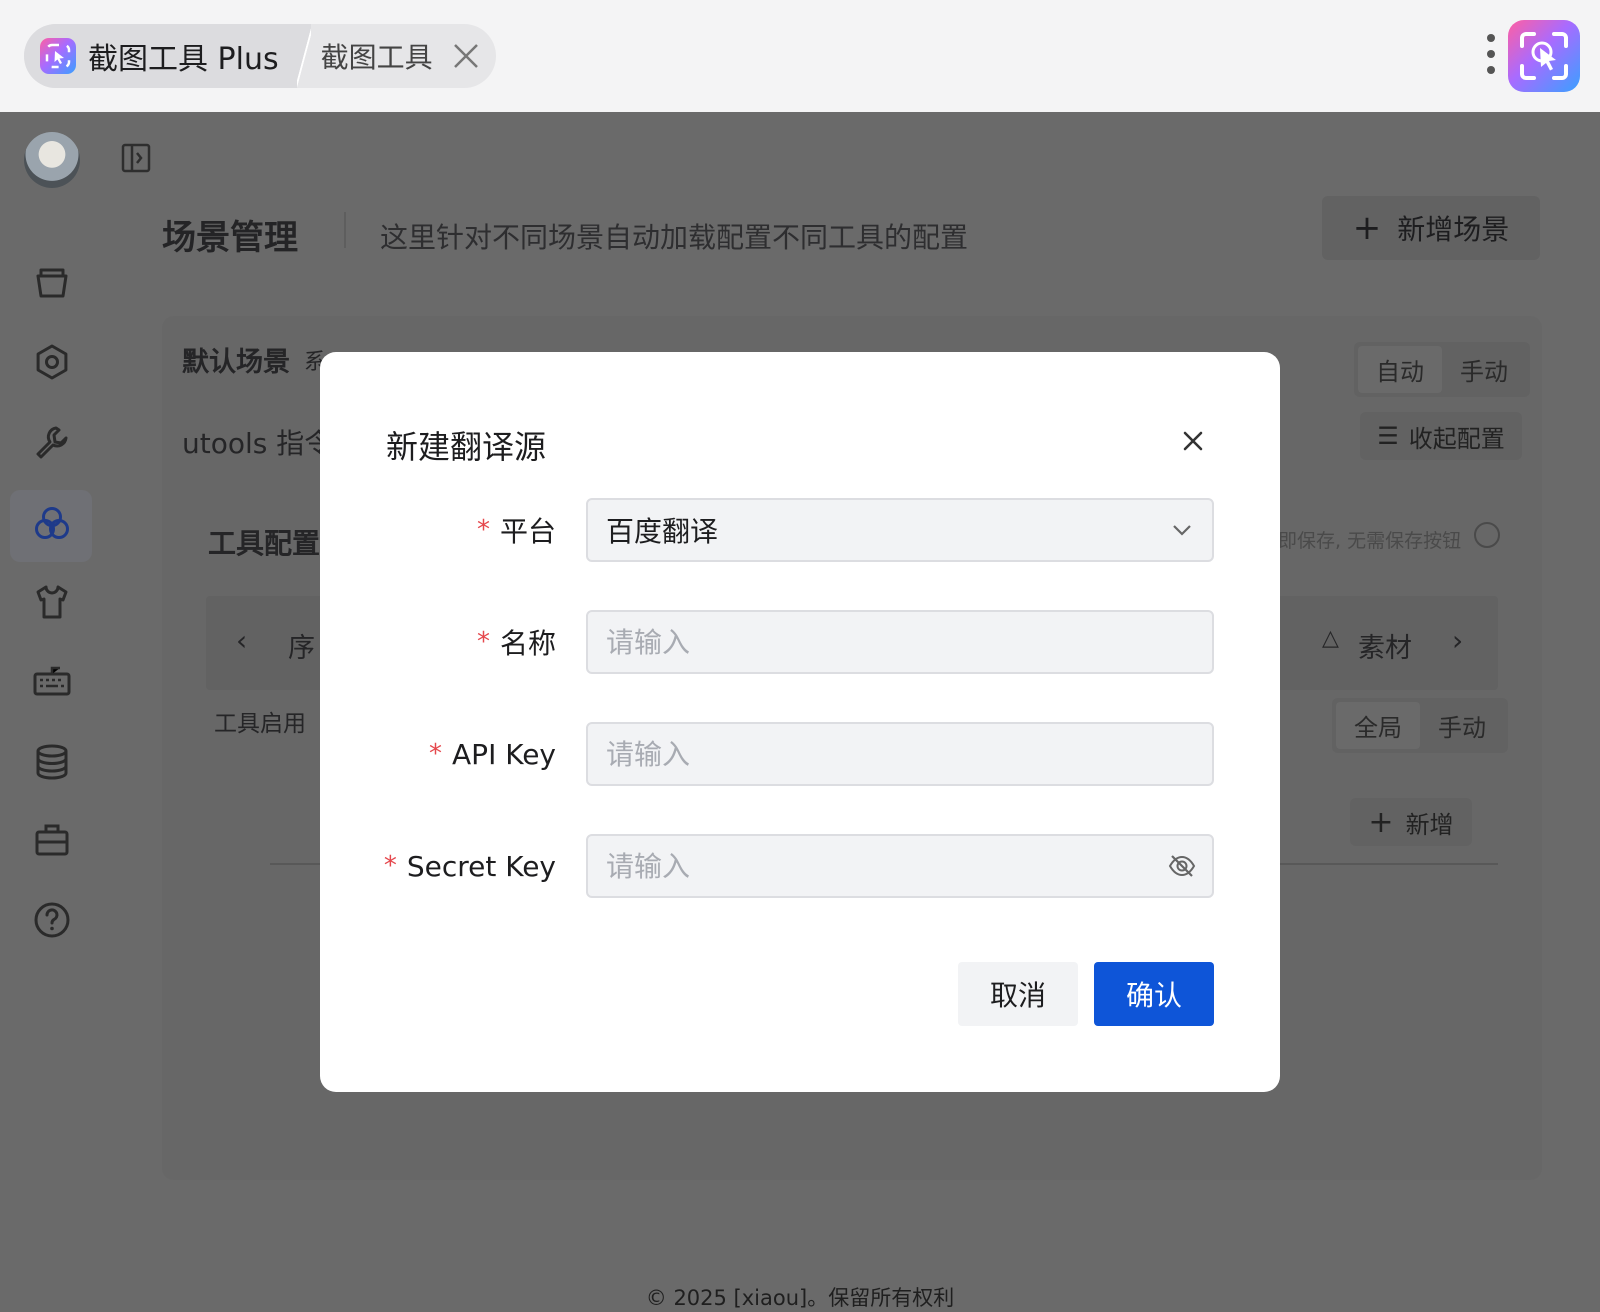  I want to click on eye-off-icon, so click(1182, 866).